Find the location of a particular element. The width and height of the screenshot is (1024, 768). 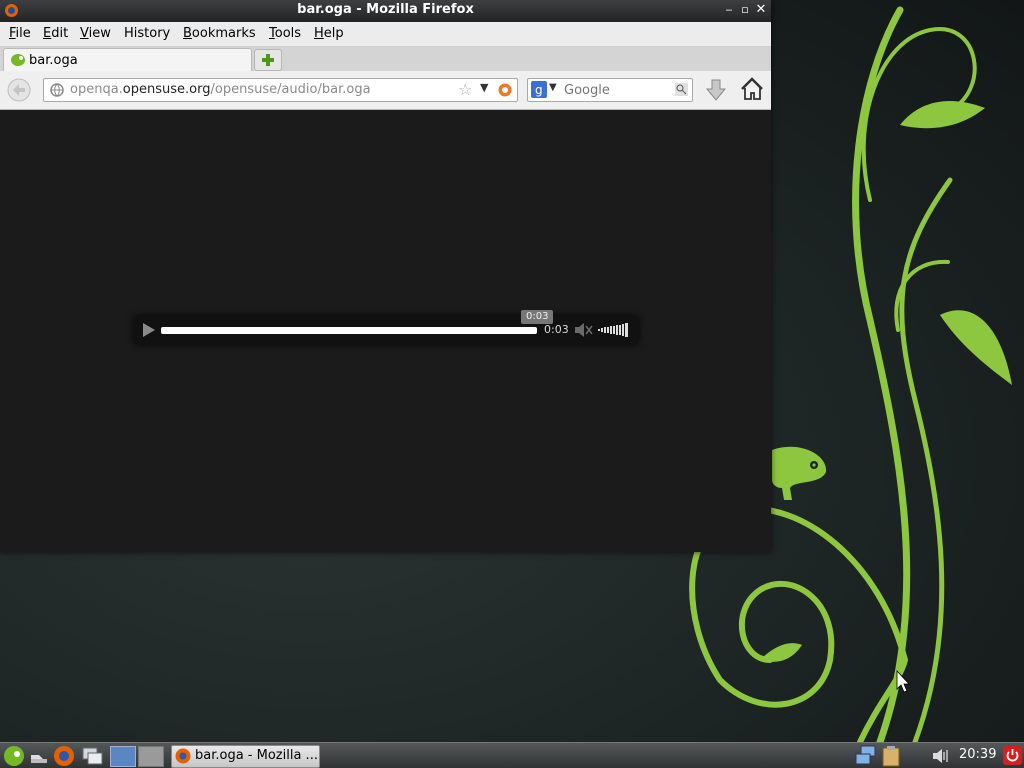

menu-bookmarks: Bookmarks is located at coordinates (219, 33).